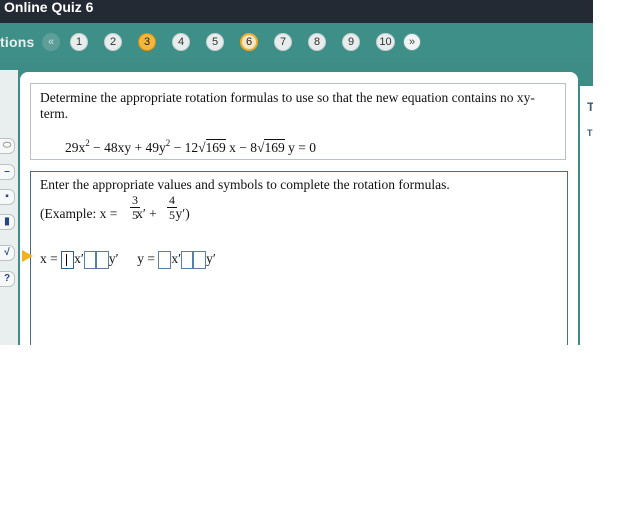 This screenshot has width=640, height=512. Describe the element at coordinates (211, 259) in the screenshot. I see `y-prime-label-2: y′` at that location.